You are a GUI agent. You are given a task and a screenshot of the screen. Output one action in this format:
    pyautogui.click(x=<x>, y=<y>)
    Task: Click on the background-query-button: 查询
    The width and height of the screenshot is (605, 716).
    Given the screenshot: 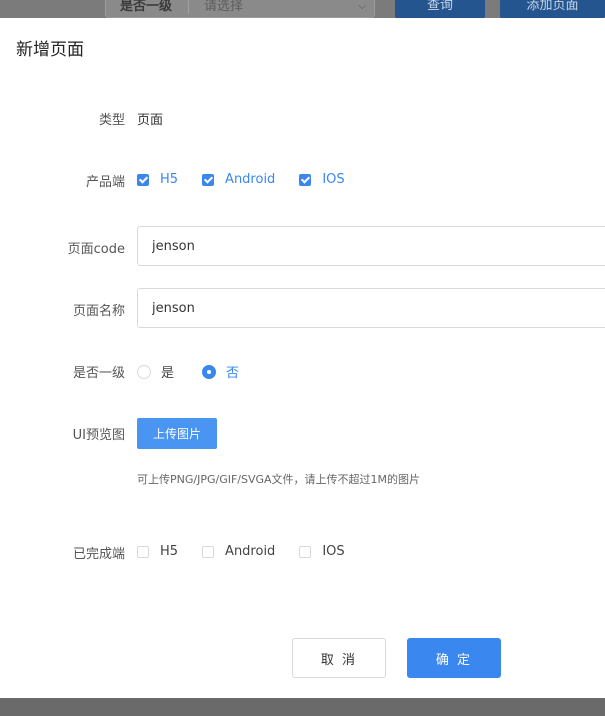 What is the action you would take?
    pyautogui.click(x=440, y=9)
    